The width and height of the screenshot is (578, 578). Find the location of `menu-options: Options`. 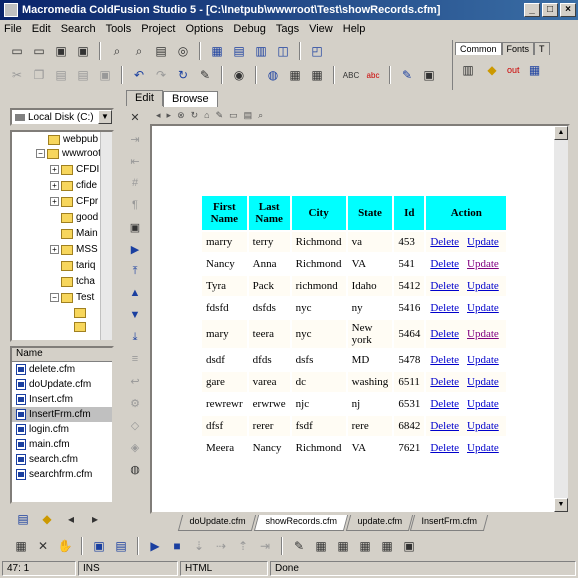

menu-options: Options is located at coordinates (205, 29).